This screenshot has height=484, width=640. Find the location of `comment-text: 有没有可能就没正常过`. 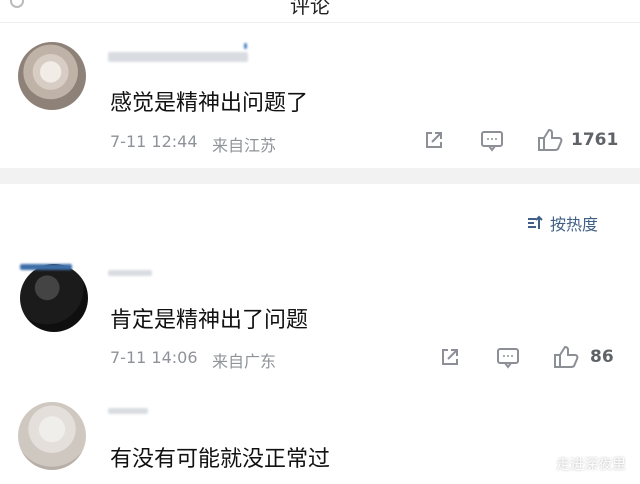

comment-text: 有没有可能就没正常过 is located at coordinates (220, 459).